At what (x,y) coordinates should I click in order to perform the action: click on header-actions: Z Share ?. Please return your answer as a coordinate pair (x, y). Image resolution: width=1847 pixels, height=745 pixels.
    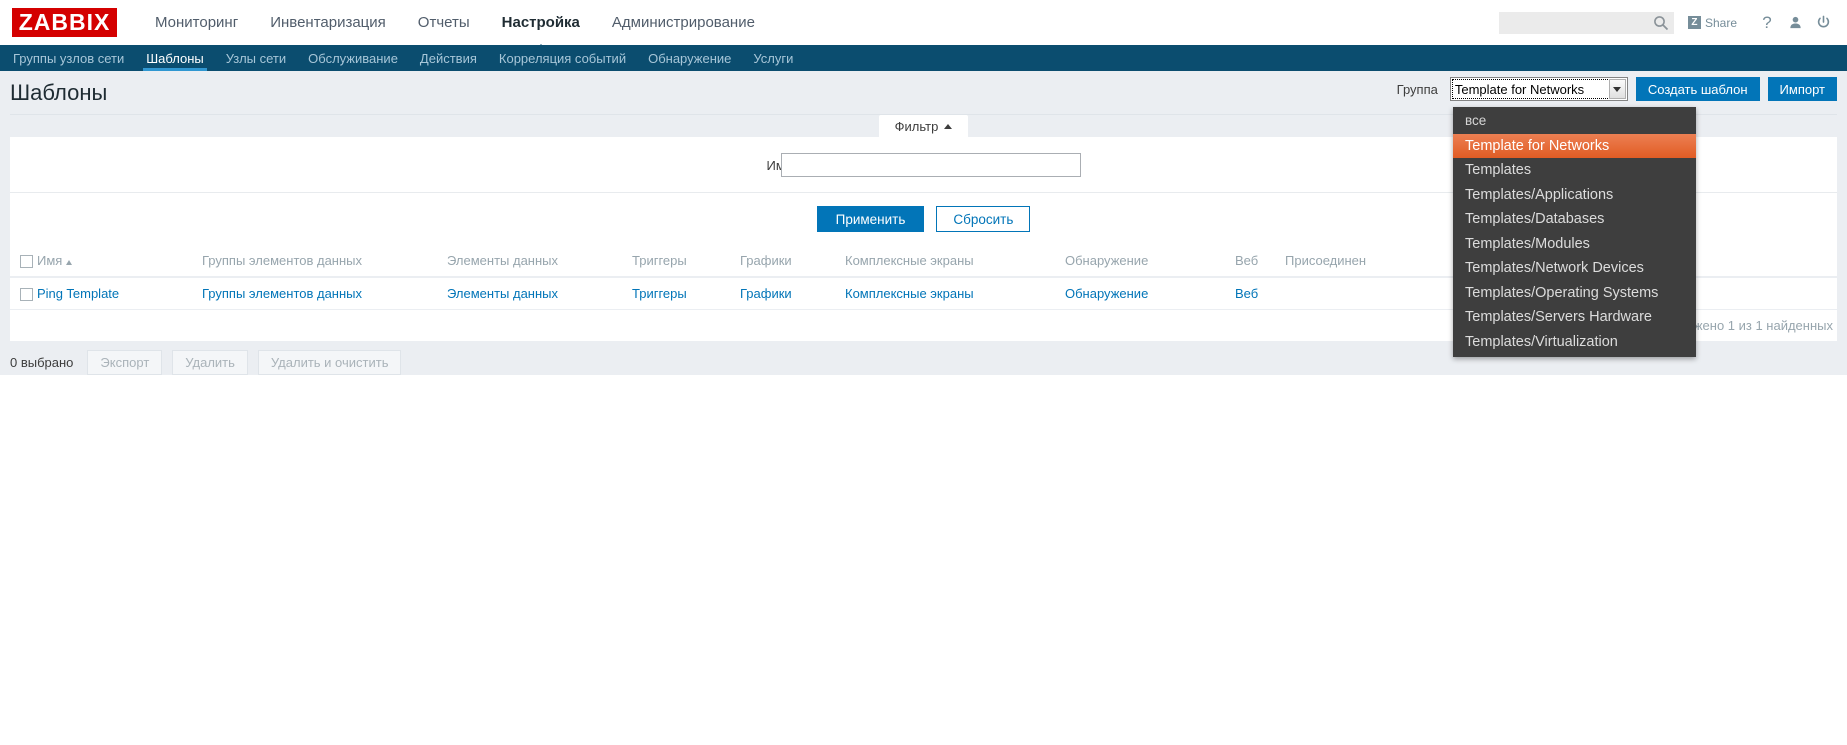
    Looking at the image, I should click on (1667, 22).